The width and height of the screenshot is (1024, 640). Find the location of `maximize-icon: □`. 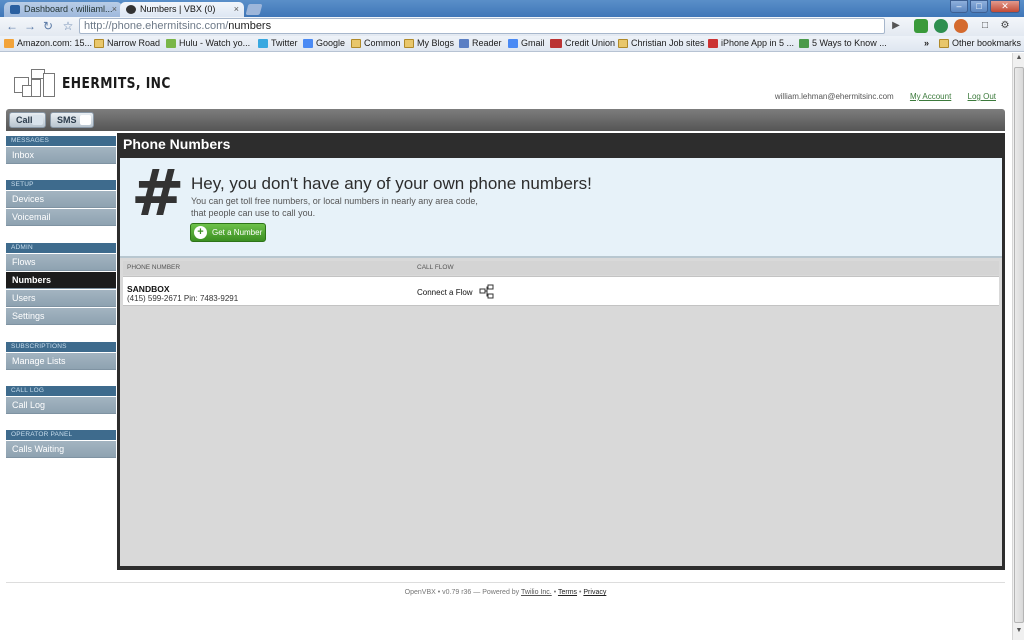

maximize-icon: □ is located at coordinates (979, 6).